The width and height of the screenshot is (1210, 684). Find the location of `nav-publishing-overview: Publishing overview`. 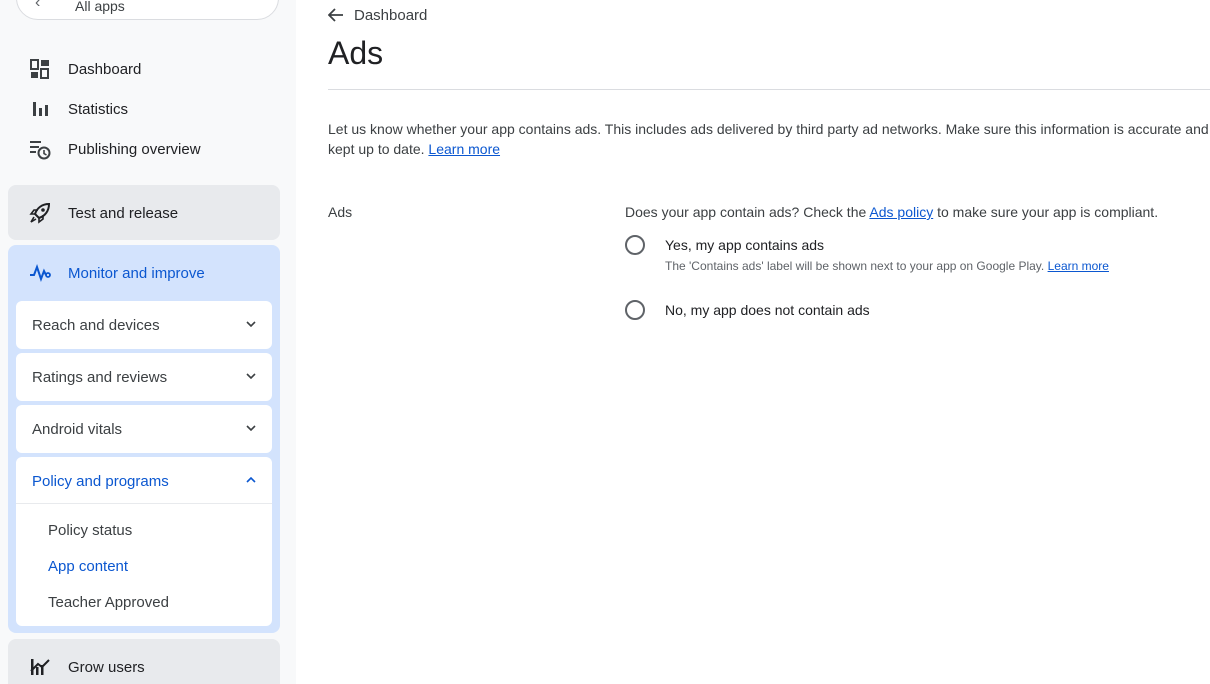

nav-publishing-overview: Publishing overview is located at coordinates (114, 149).